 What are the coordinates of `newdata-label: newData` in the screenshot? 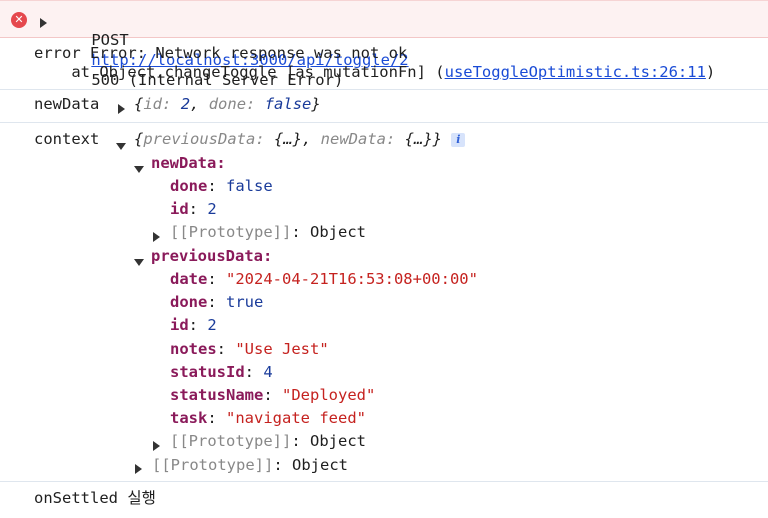 It's located at (67, 104).